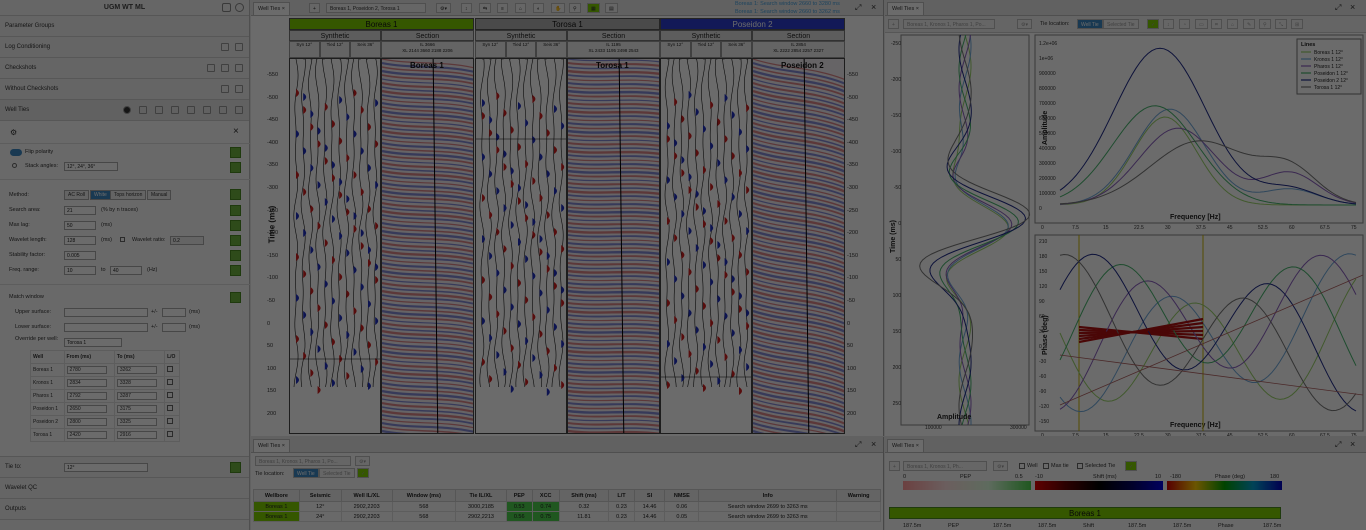 This screenshot has height=530, width=1366. Describe the element at coordinates (545, 495) in the screenshot. I see `col-header: XCC` at that location.